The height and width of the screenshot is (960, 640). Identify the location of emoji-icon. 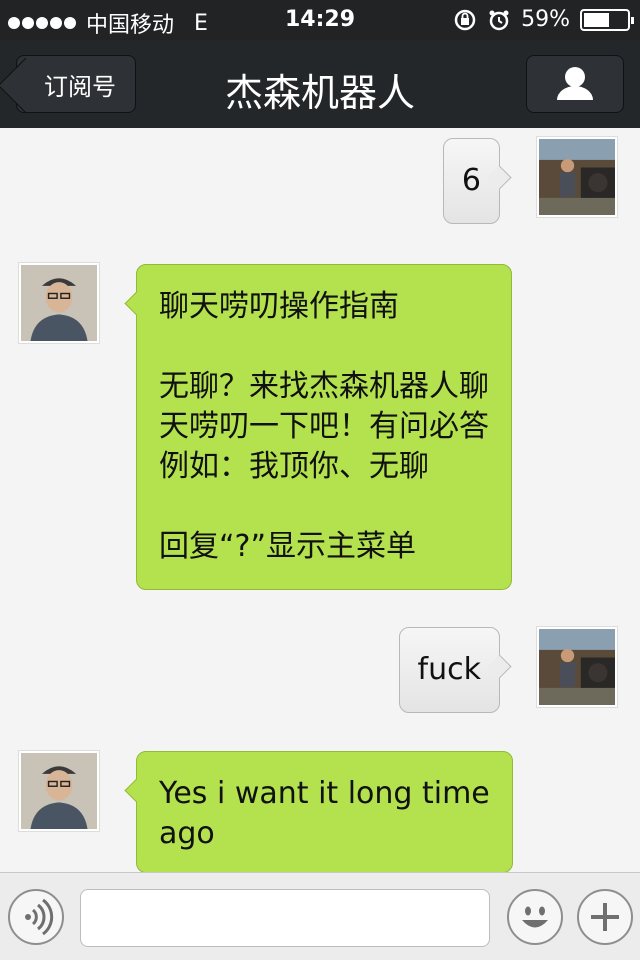
(535, 917).